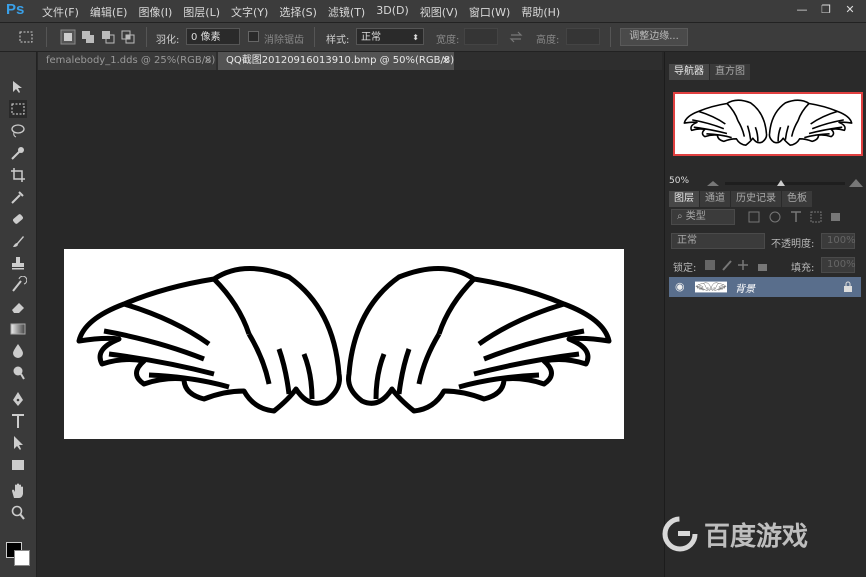  Describe the element at coordinates (18, 285) in the screenshot. I see `history-brush-tool-icon` at that location.